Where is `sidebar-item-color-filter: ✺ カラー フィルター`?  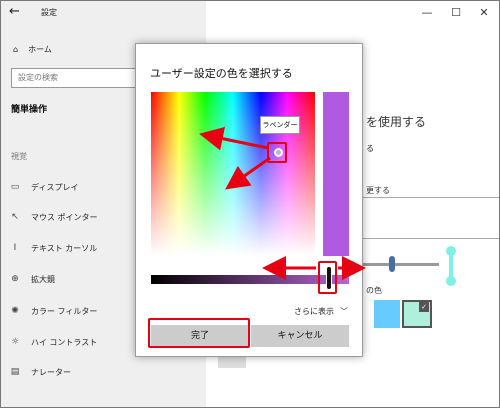
sidebar-item-color-filter: ✺ カラー フィルター is located at coordinates (53, 311).